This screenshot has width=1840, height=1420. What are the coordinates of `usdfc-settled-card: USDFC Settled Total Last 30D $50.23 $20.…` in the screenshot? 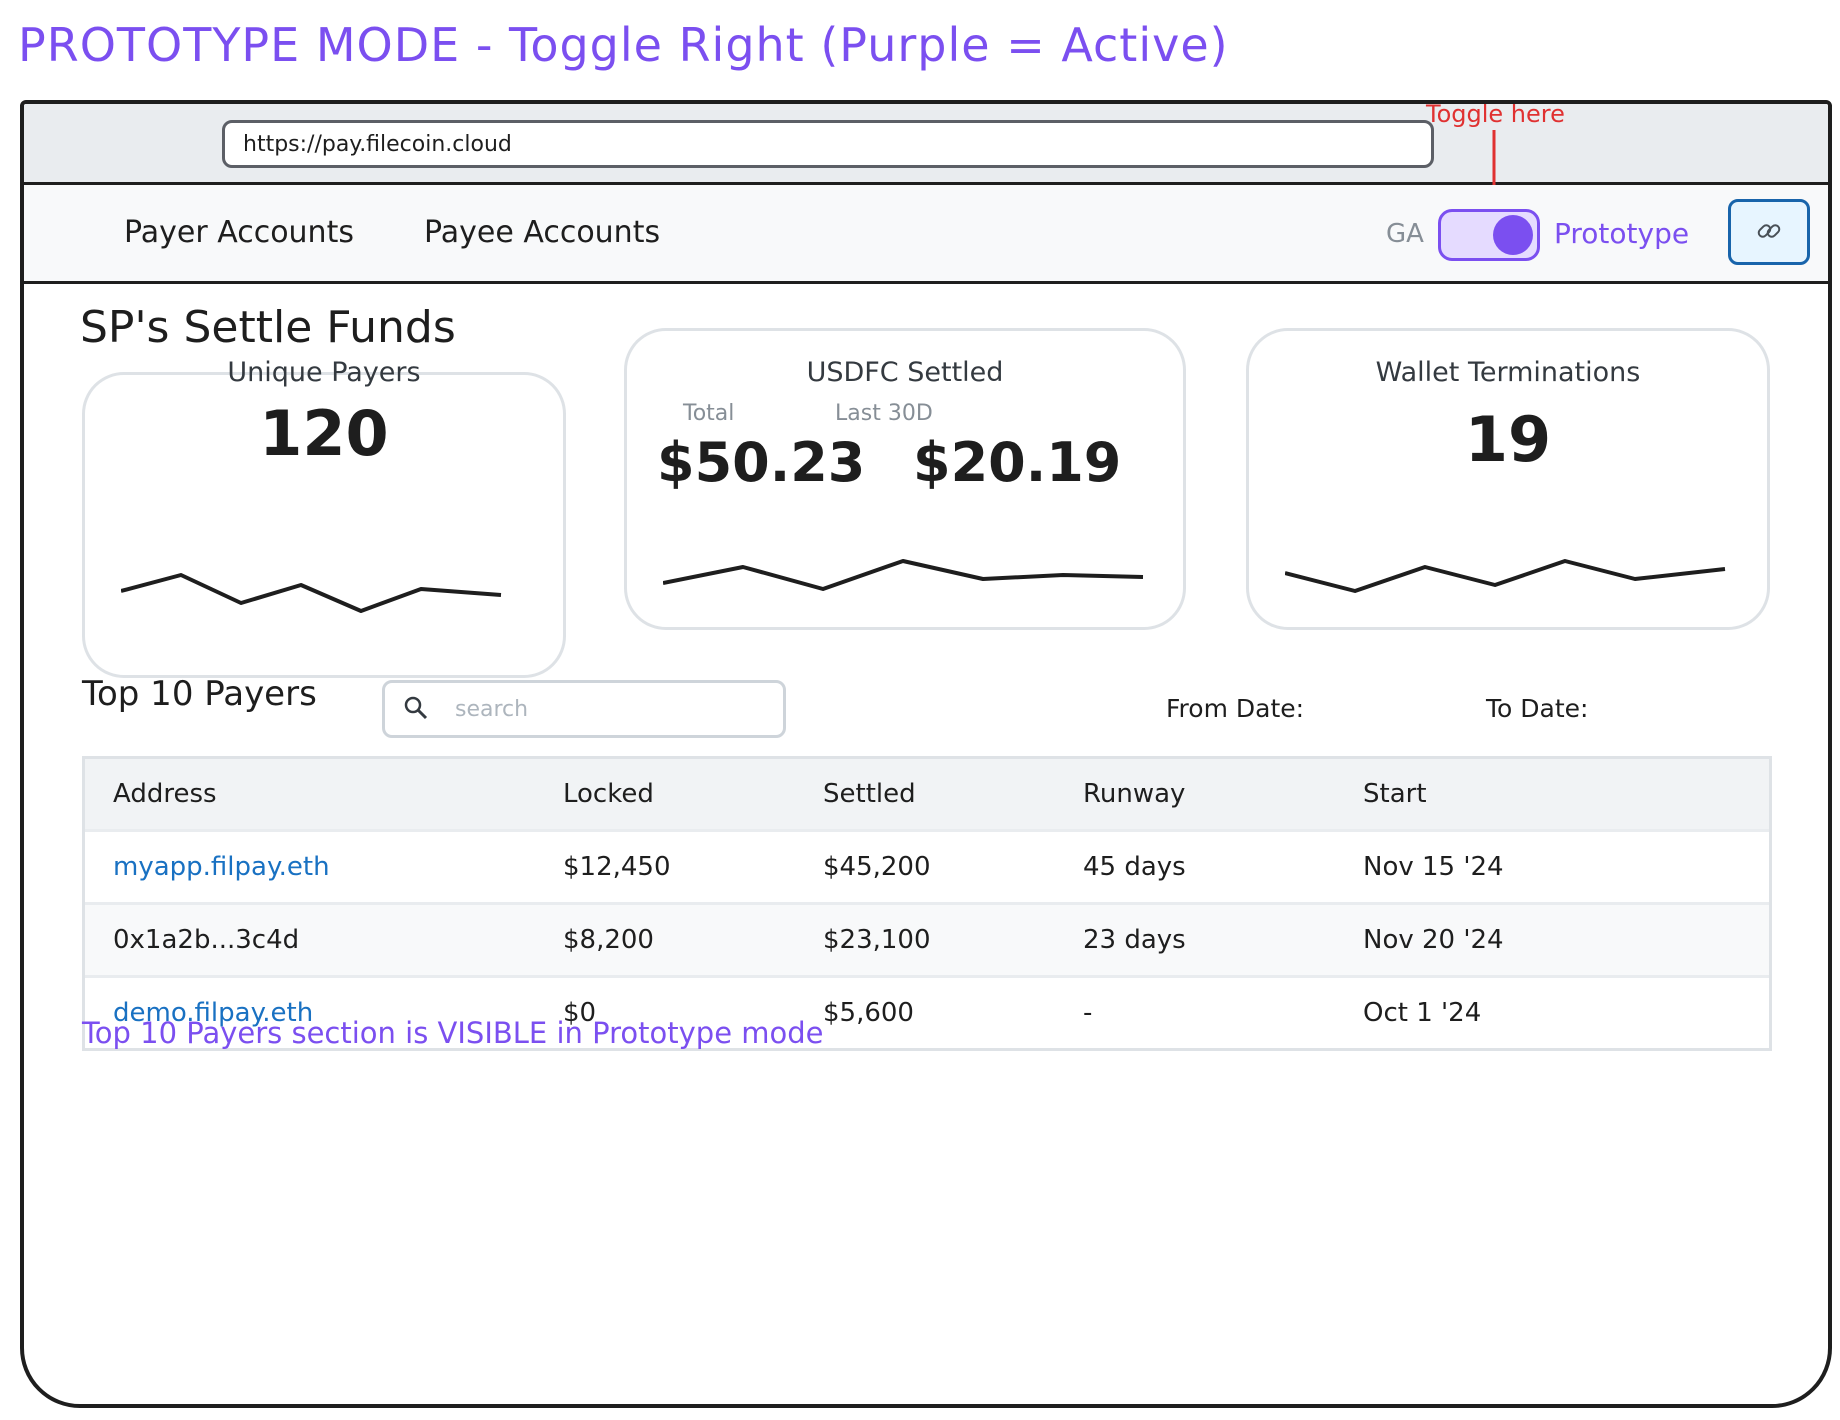 It's located at (905, 479).